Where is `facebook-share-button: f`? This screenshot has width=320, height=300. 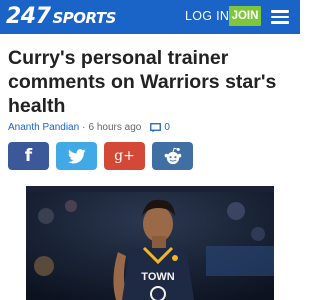 facebook-share-button: f is located at coordinates (28, 156).